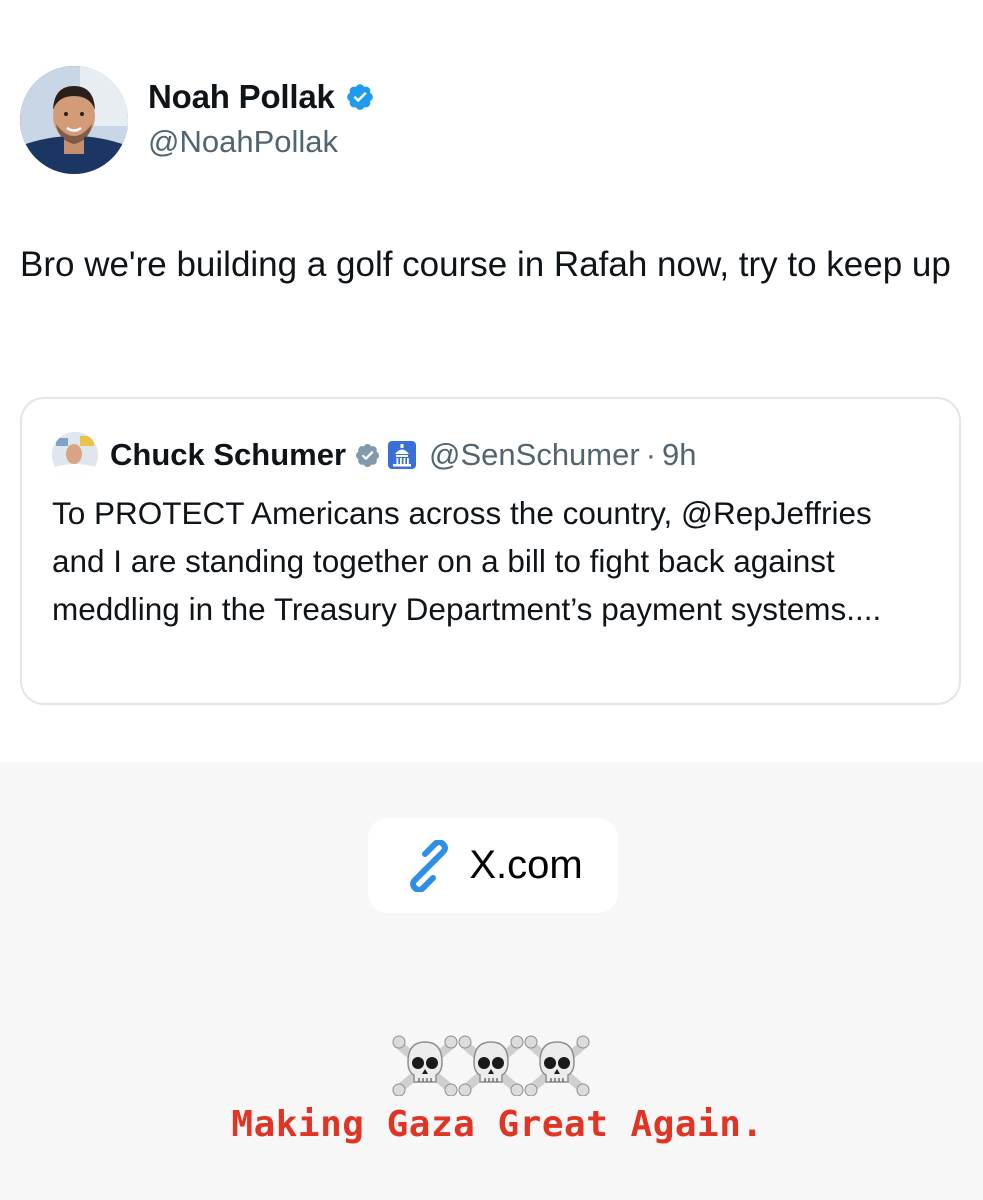  I want to click on author-name: Noah Pollak, so click(241, 97).